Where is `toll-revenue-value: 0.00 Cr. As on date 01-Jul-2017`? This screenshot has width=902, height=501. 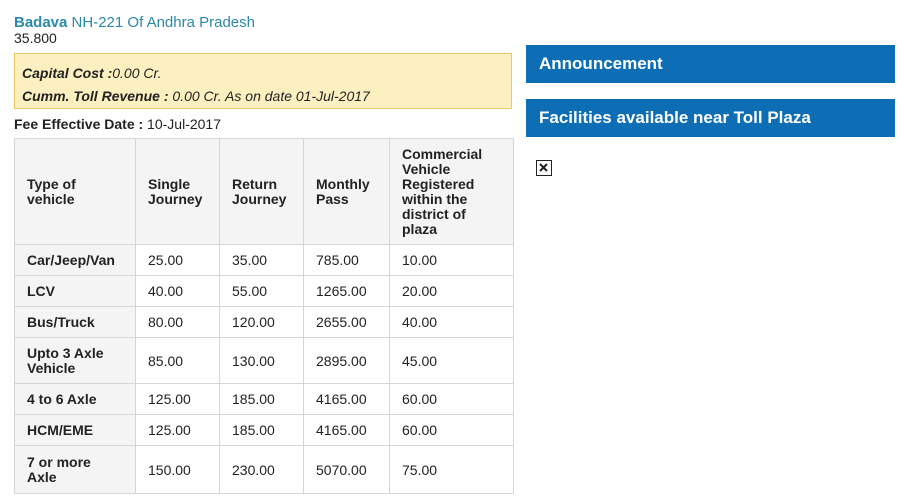 toll-revenue-value: 0.00 Cr. As on date 01-Jul-2017 is located at coordinates (269, 96).